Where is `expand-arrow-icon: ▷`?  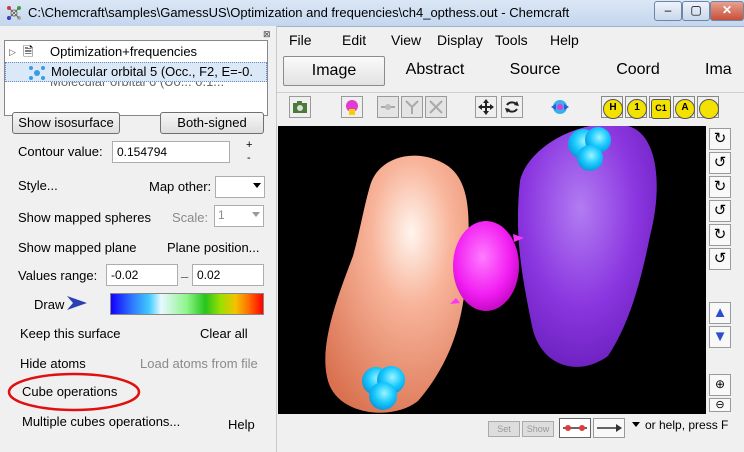
expand-arrow-icon: ▷ is located at coordinates (12, 52).